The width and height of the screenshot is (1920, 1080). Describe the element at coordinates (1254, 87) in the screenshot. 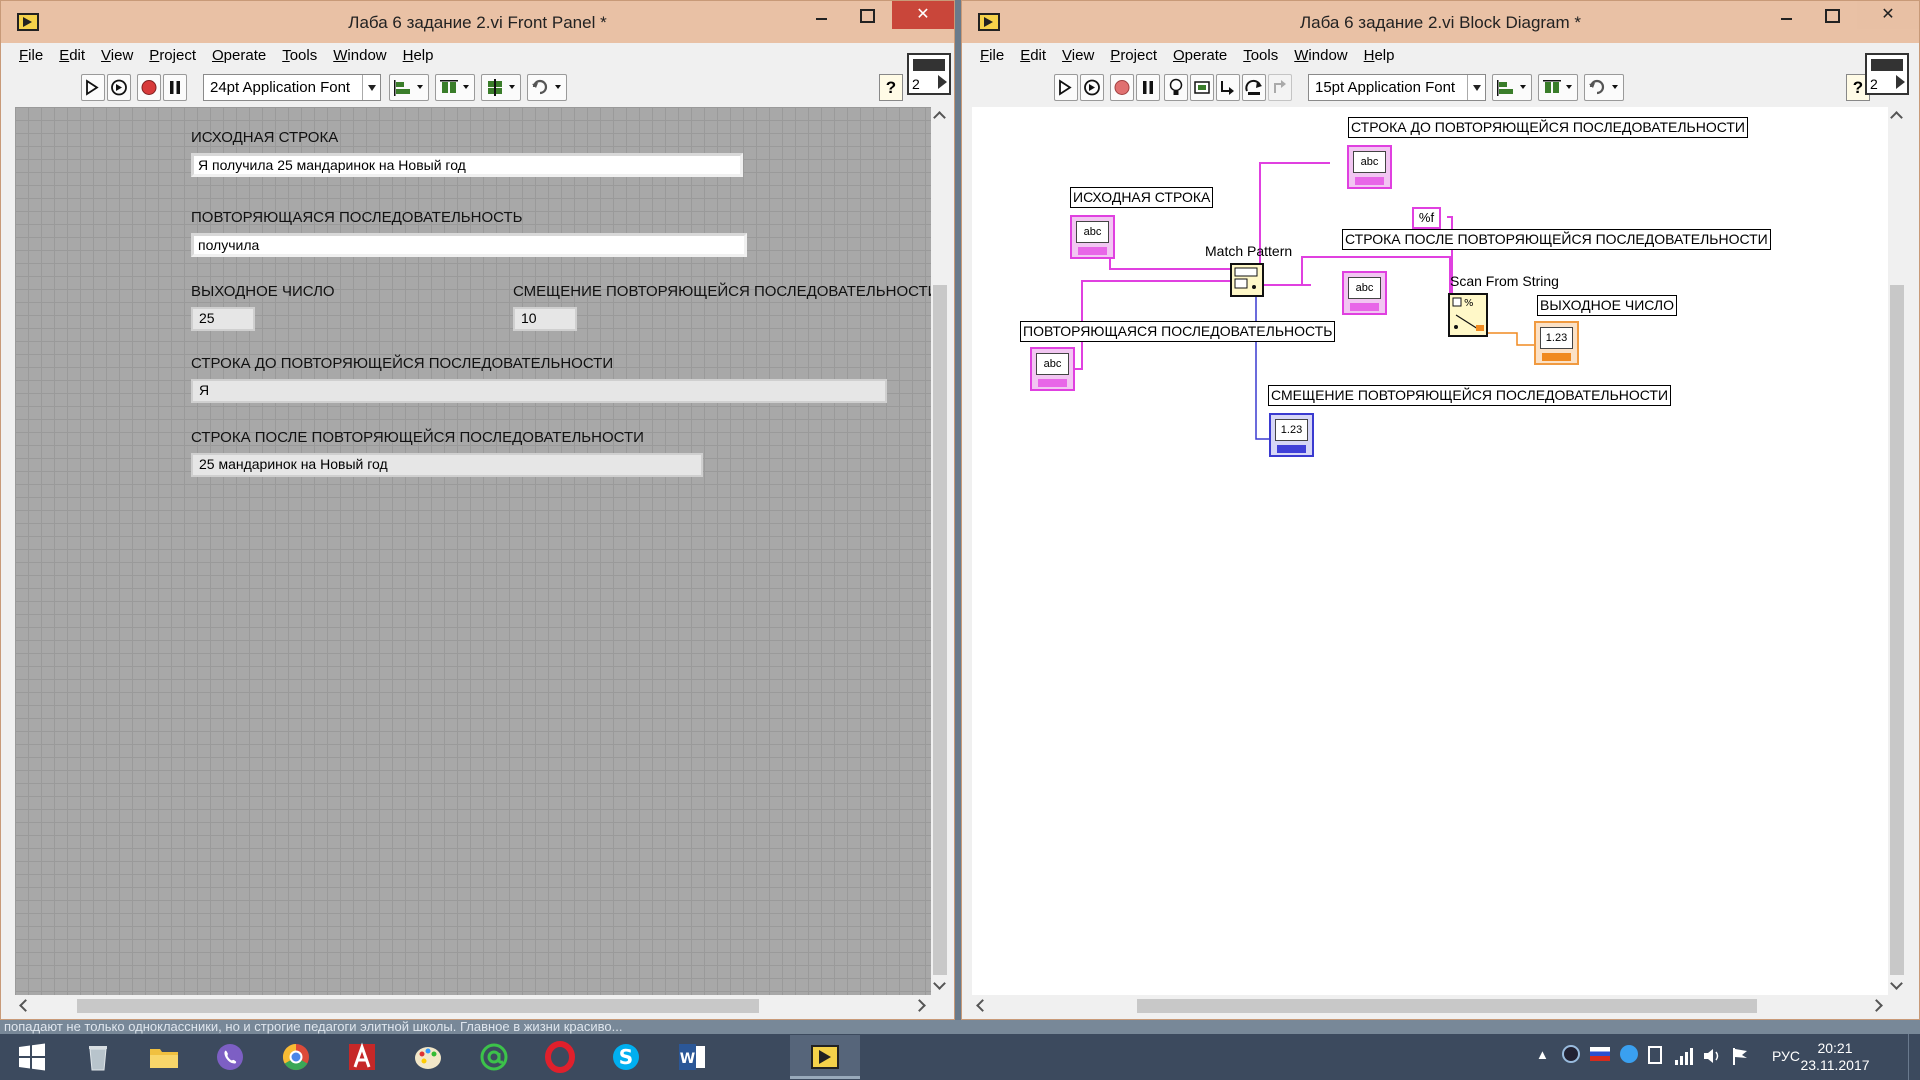

I see `step-over-button` at that location.